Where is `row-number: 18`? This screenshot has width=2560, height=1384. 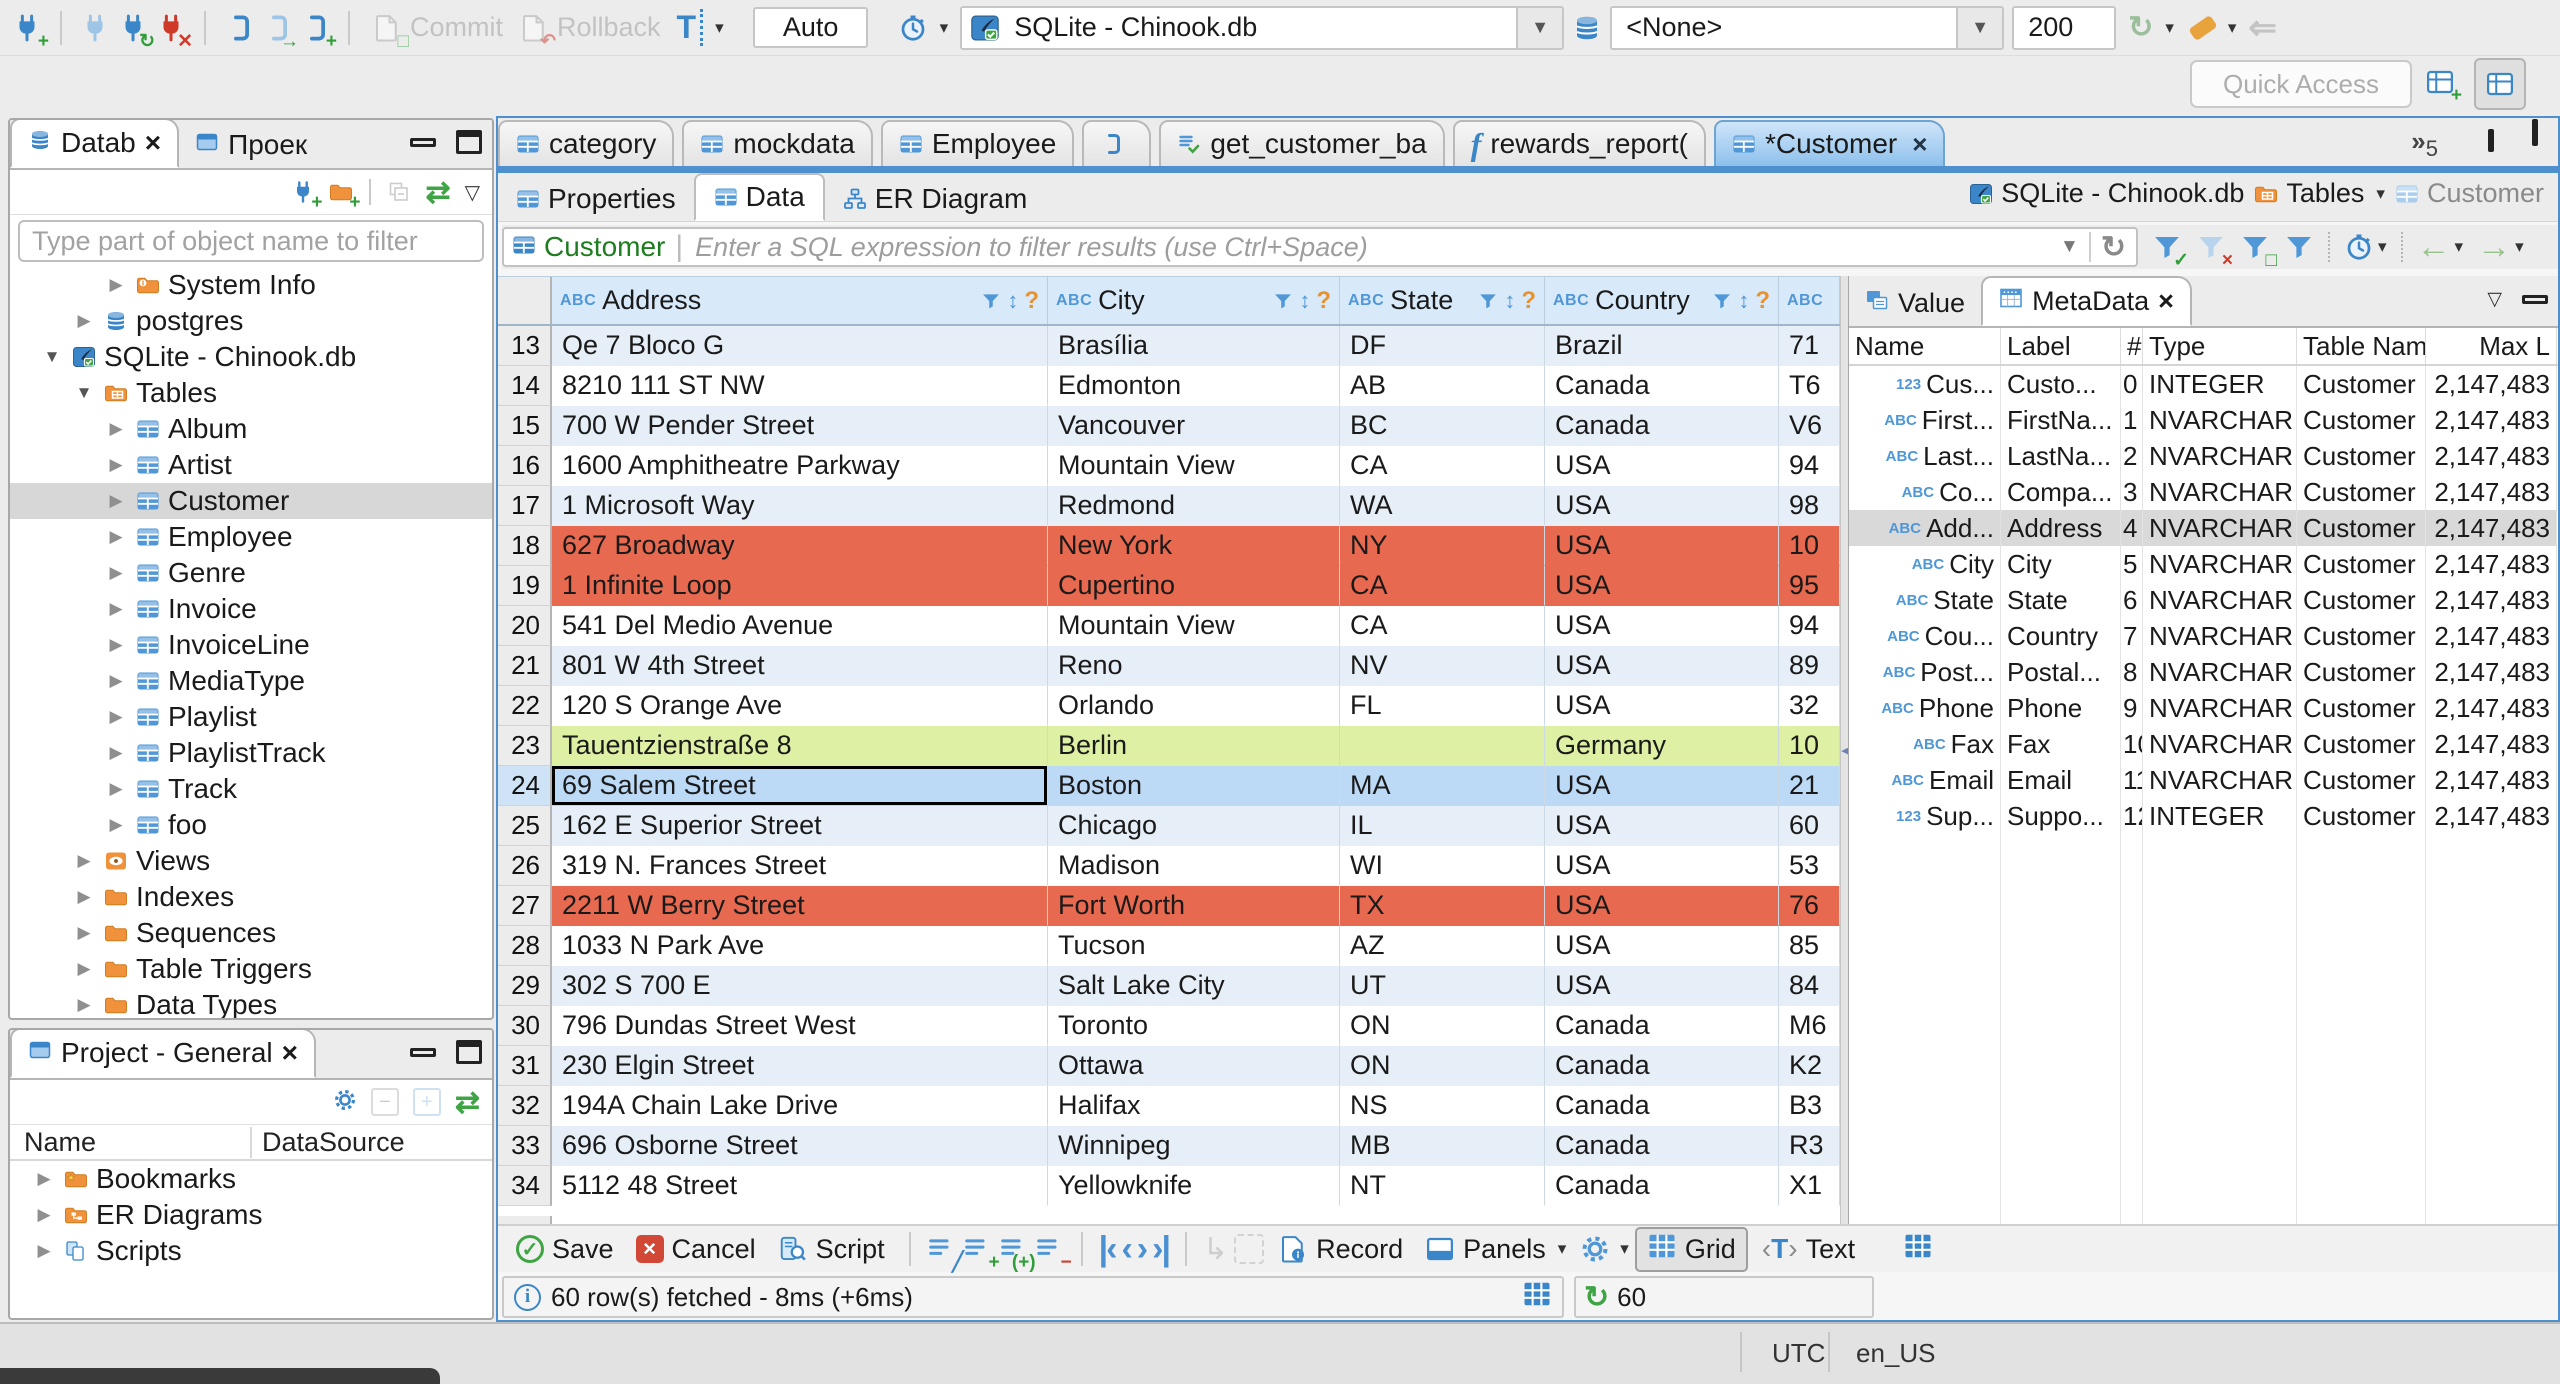
row-number: 18 is located at coordinates (525, 546).